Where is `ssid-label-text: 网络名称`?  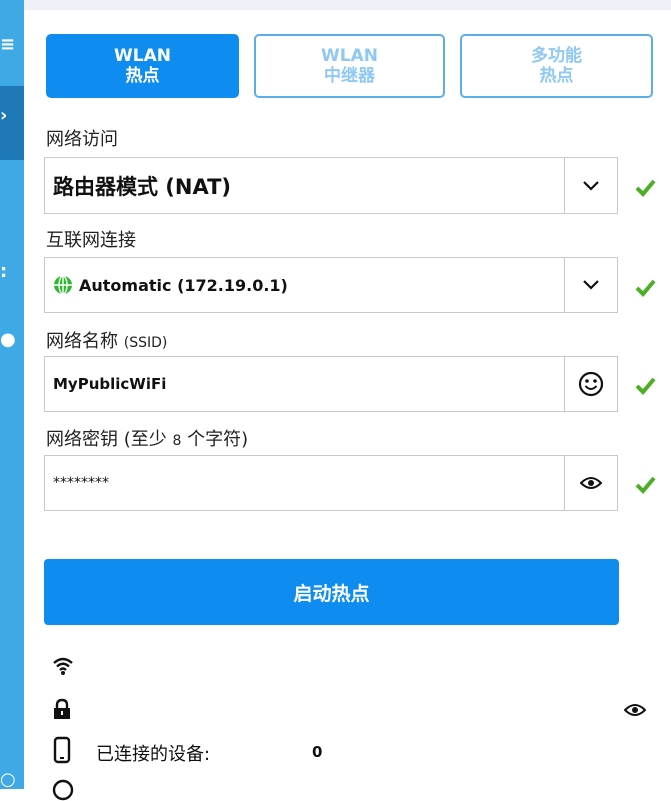
ssid-label-text: 网络名称 is located at coordinates (85, 341).